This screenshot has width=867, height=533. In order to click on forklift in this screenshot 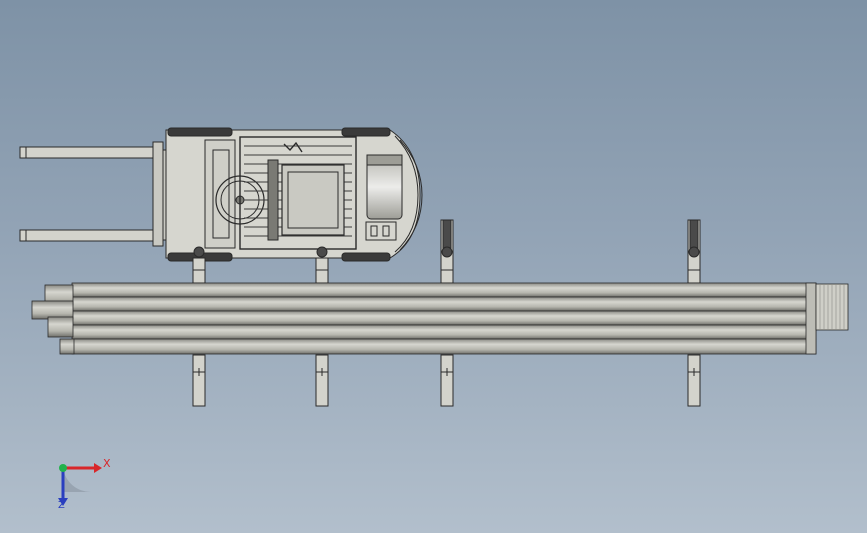, I will do `click(221, 194)`.